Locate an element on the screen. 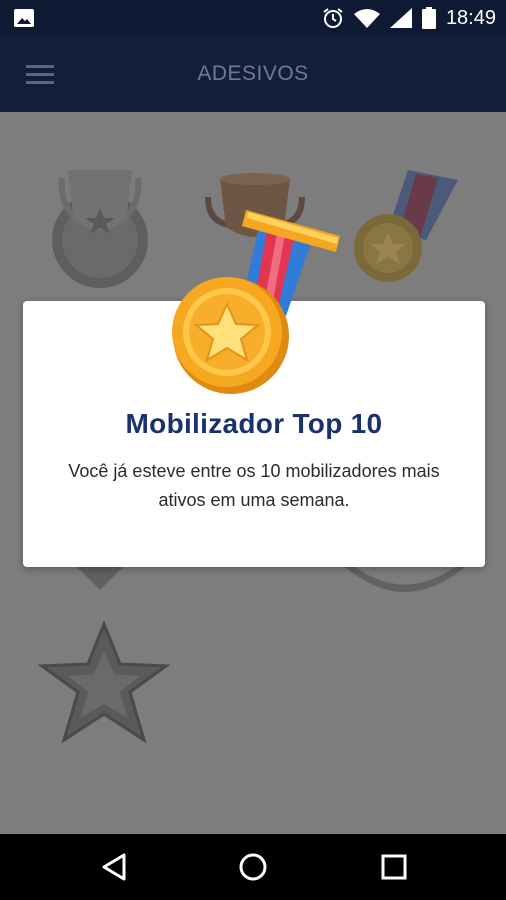 The width and height of the screenshot is (506, 900). medal-icon is located at coordinates (256, 302).